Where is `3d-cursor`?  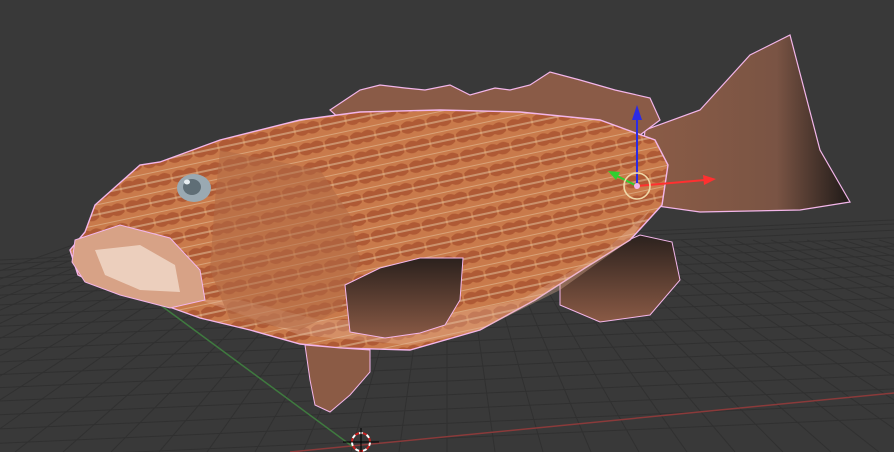 3d-cursor is located at coordinates (361, 440).